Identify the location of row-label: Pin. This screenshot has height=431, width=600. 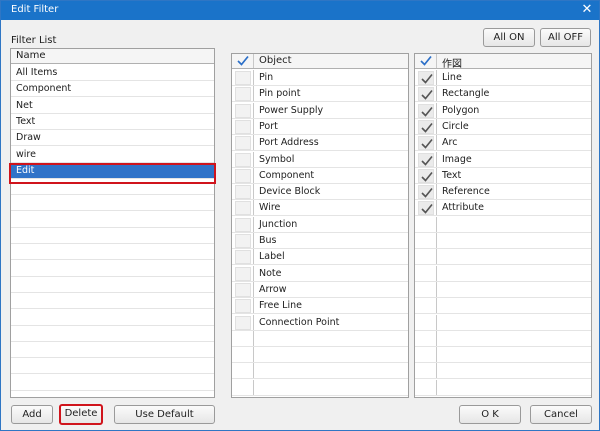
(266, 77).